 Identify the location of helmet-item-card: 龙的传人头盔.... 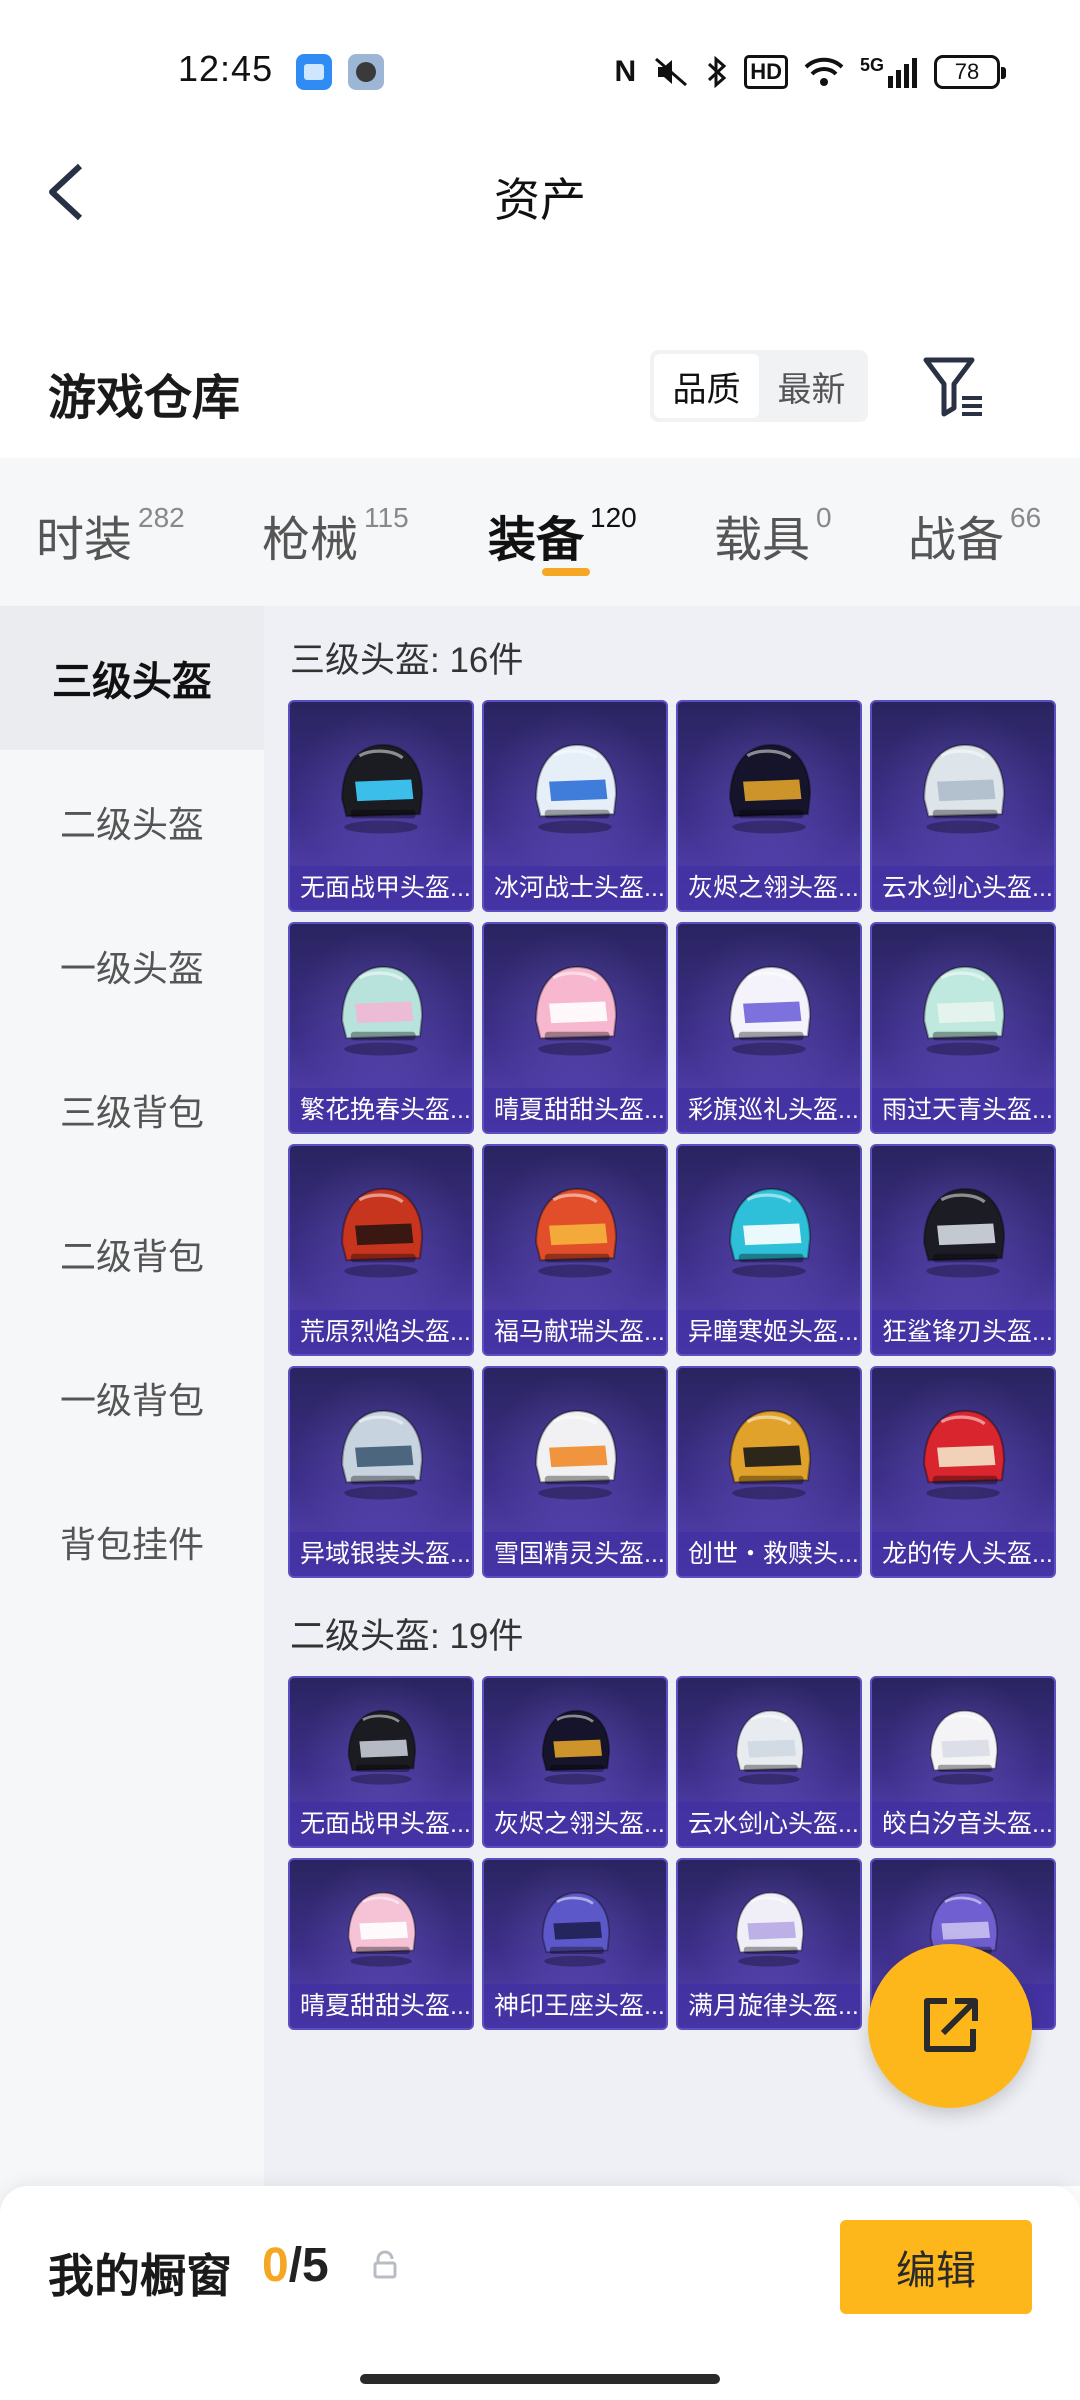
(963, 1472).